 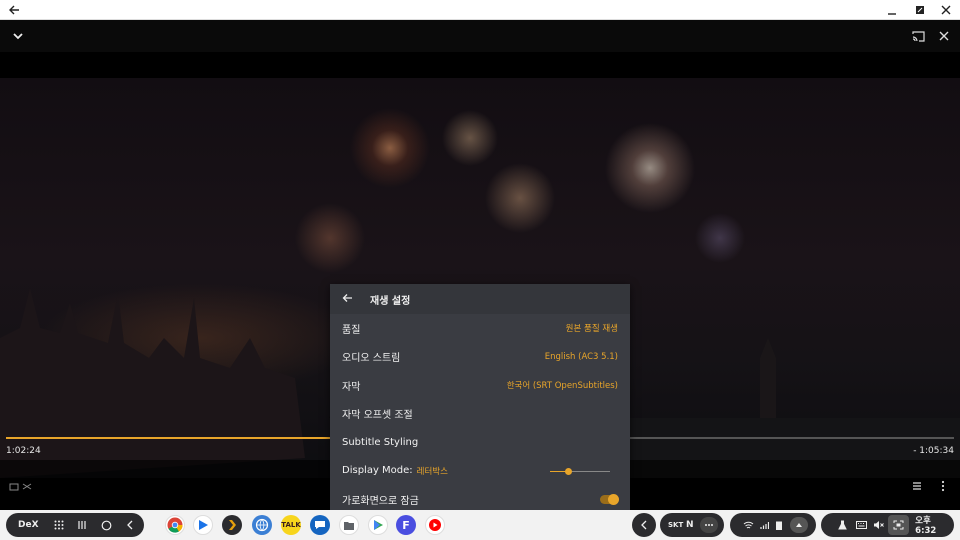 I want to click on chevron-down-icon, so click(x=18, y=36).